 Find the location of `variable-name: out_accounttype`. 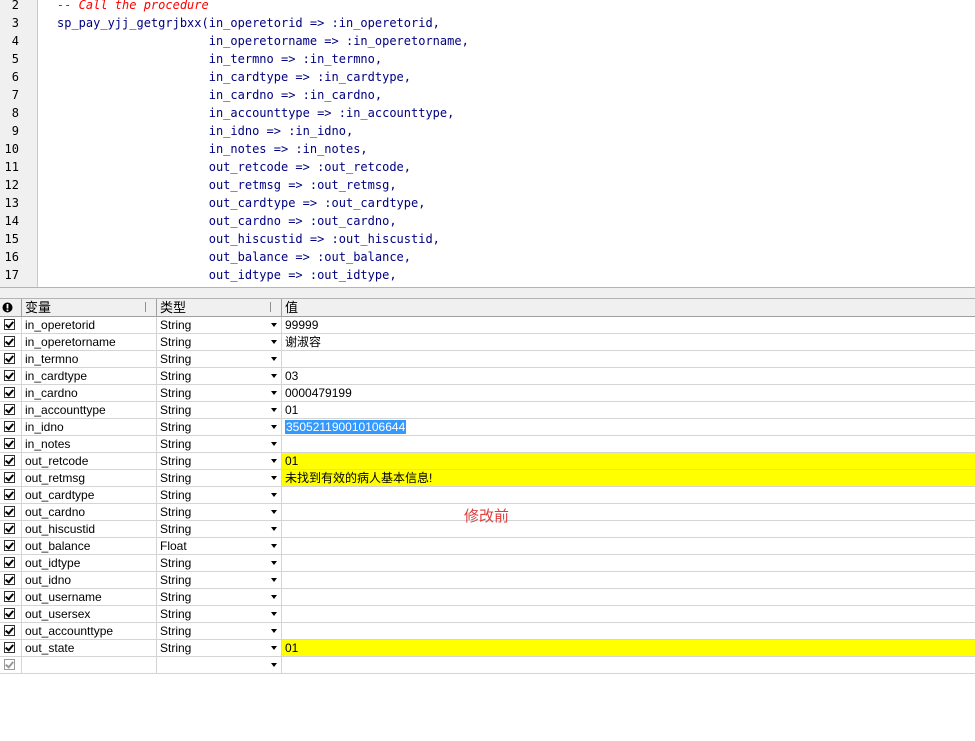

variable-name: out_accounttype is located at coordinates (89, 631).